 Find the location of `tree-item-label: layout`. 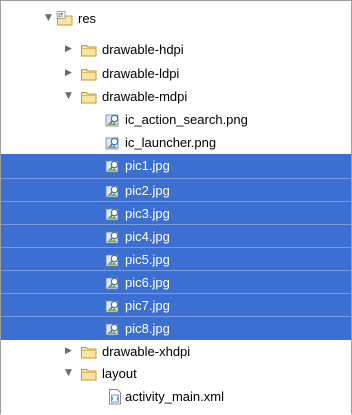

tree-item-label: layout is located at coordinates (119, 373).